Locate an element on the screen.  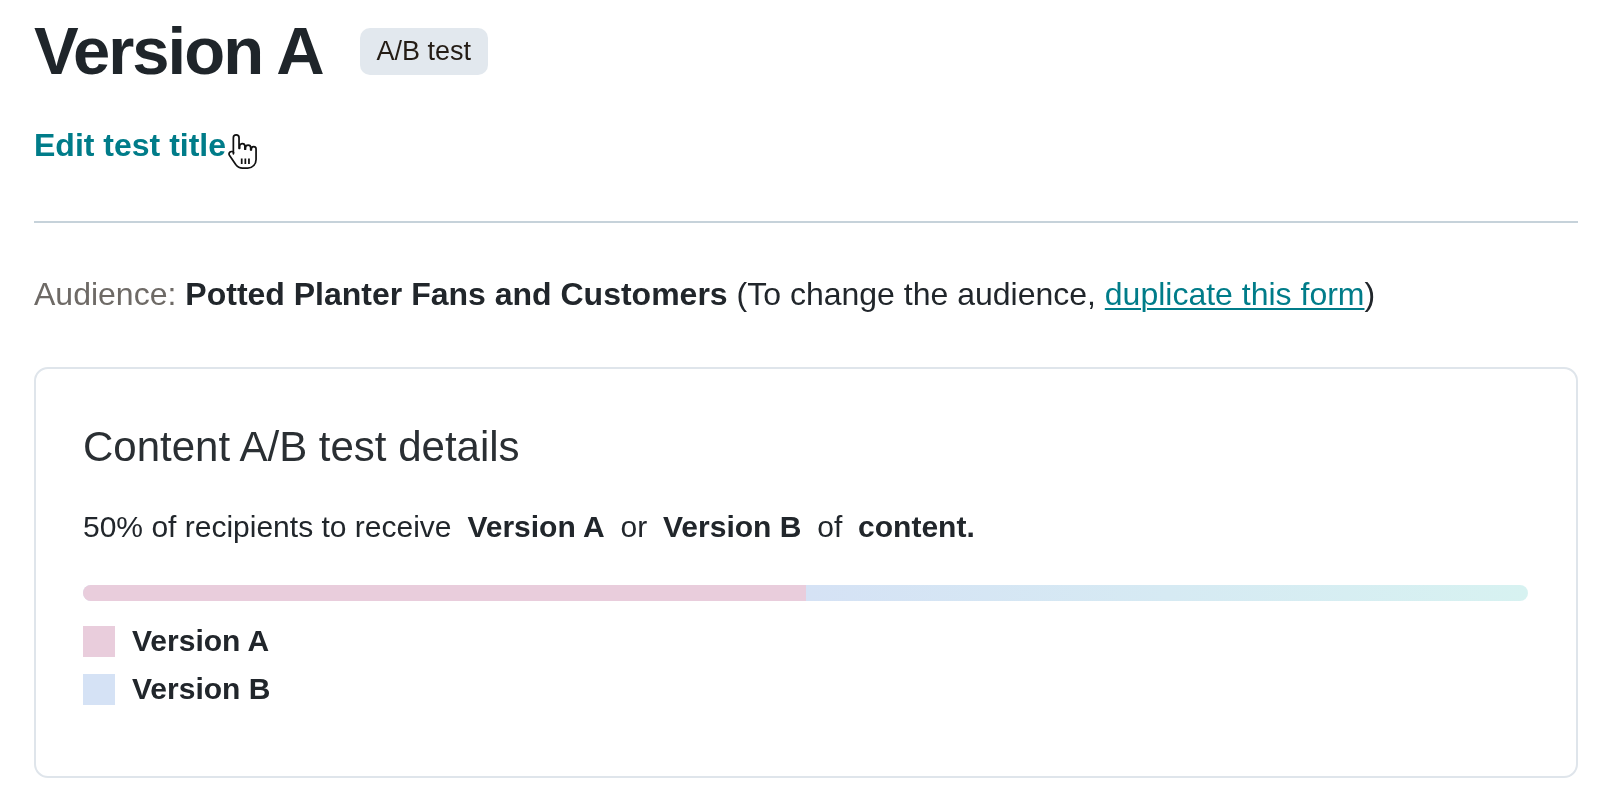
page-title: Version A is located at coordinates (178, 51).